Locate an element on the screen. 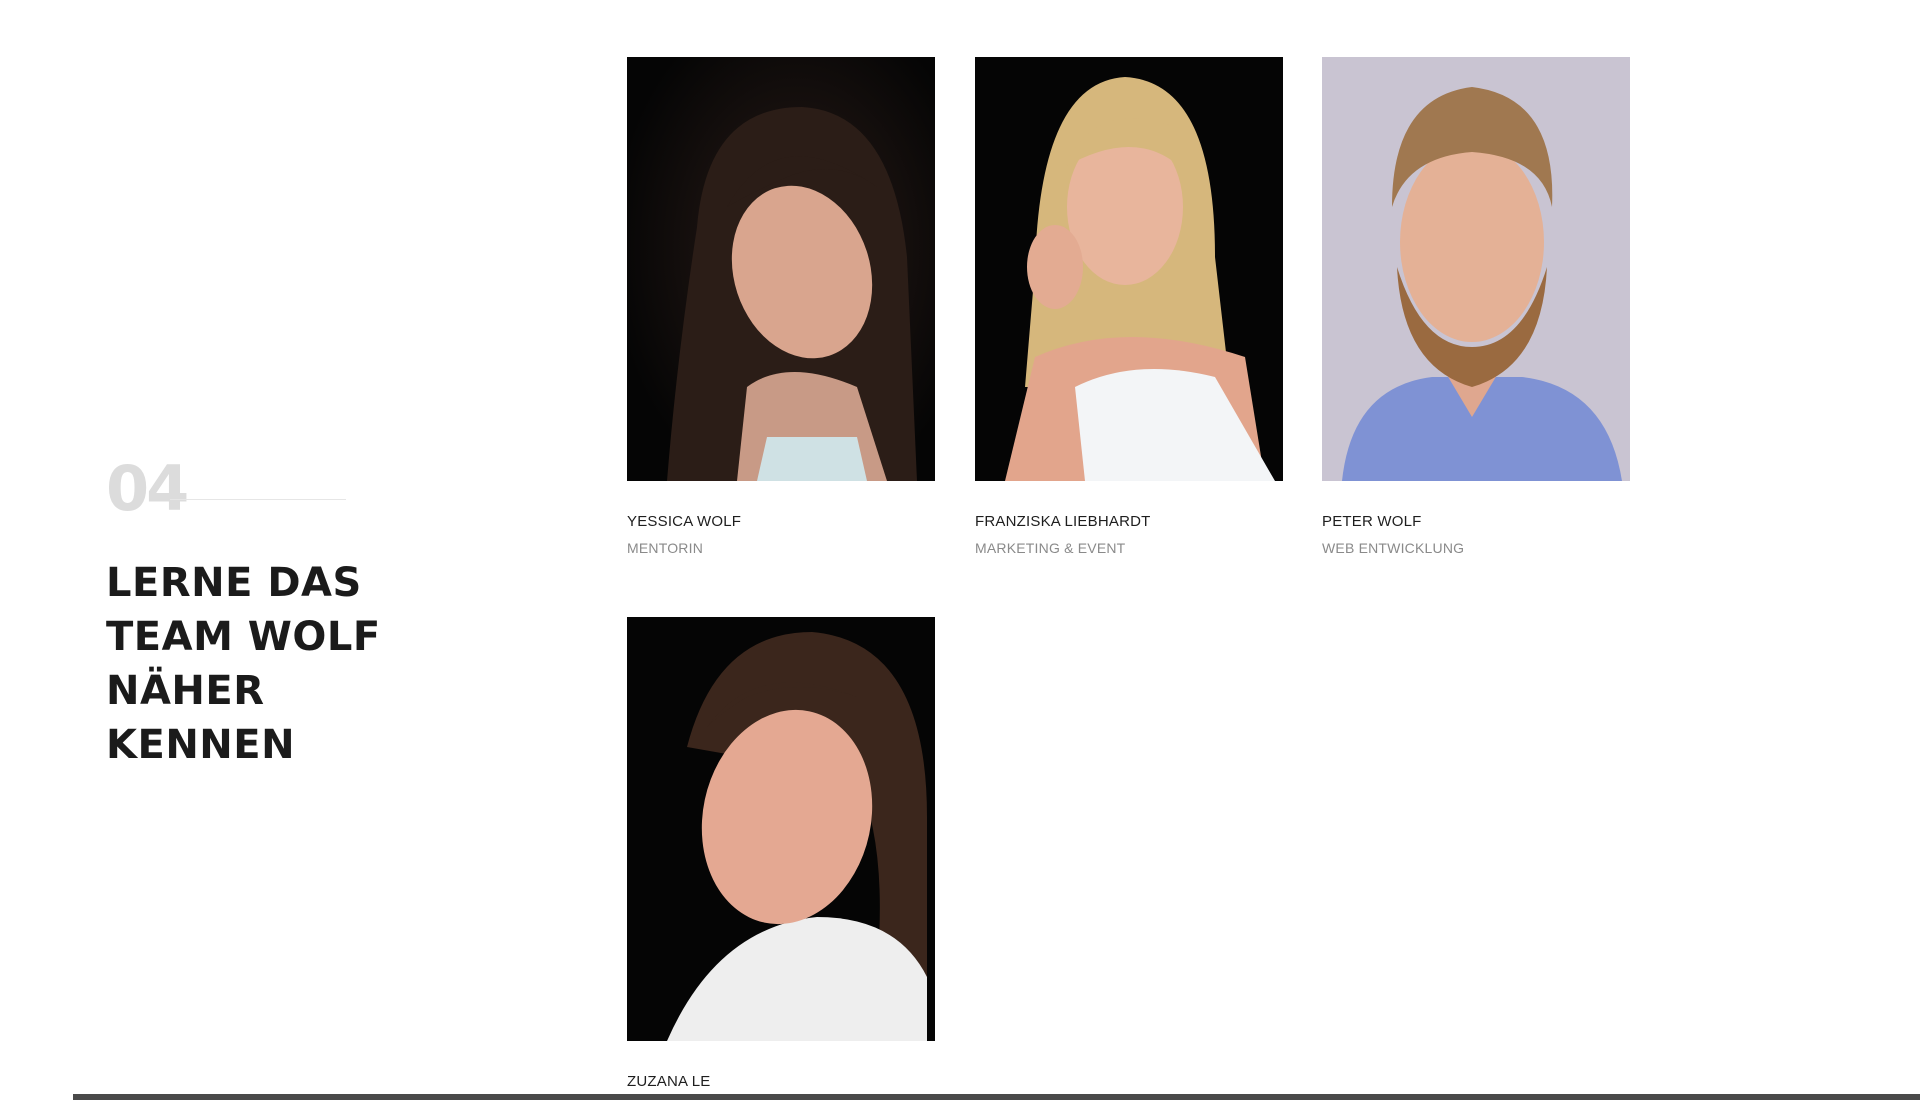 Image resolution: width=1920 pixels, height=1100 pixels. section-number: 04 is located at coordinates (147, 488).